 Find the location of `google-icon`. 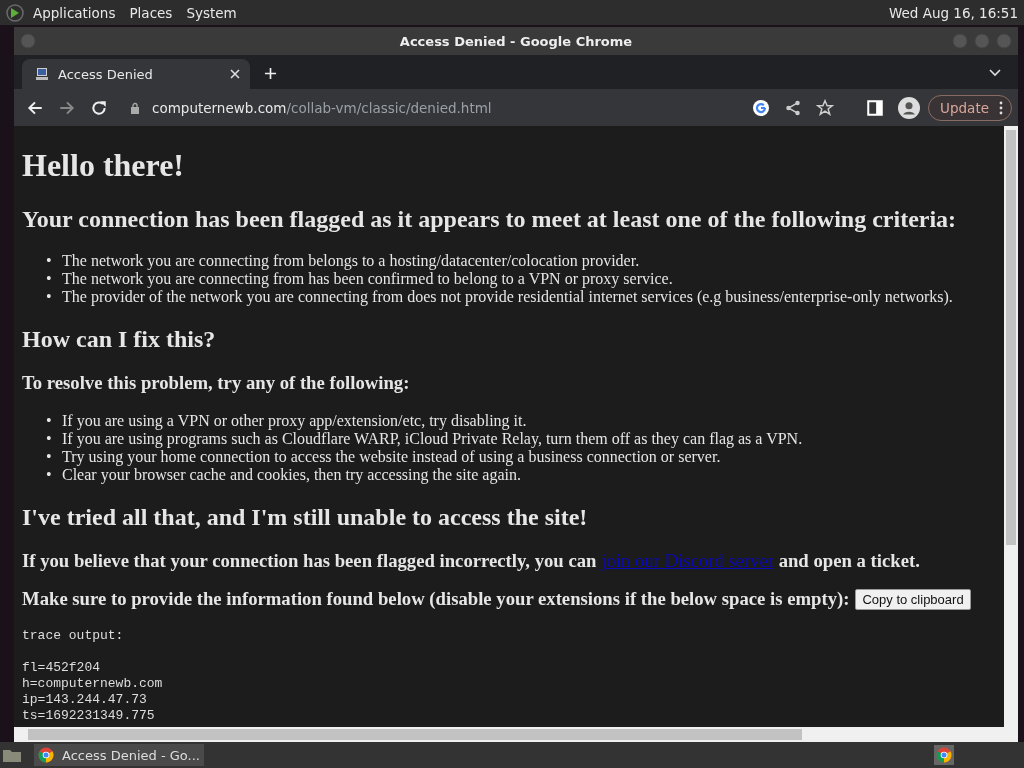

google-icon is located at coordinates (761, 107).